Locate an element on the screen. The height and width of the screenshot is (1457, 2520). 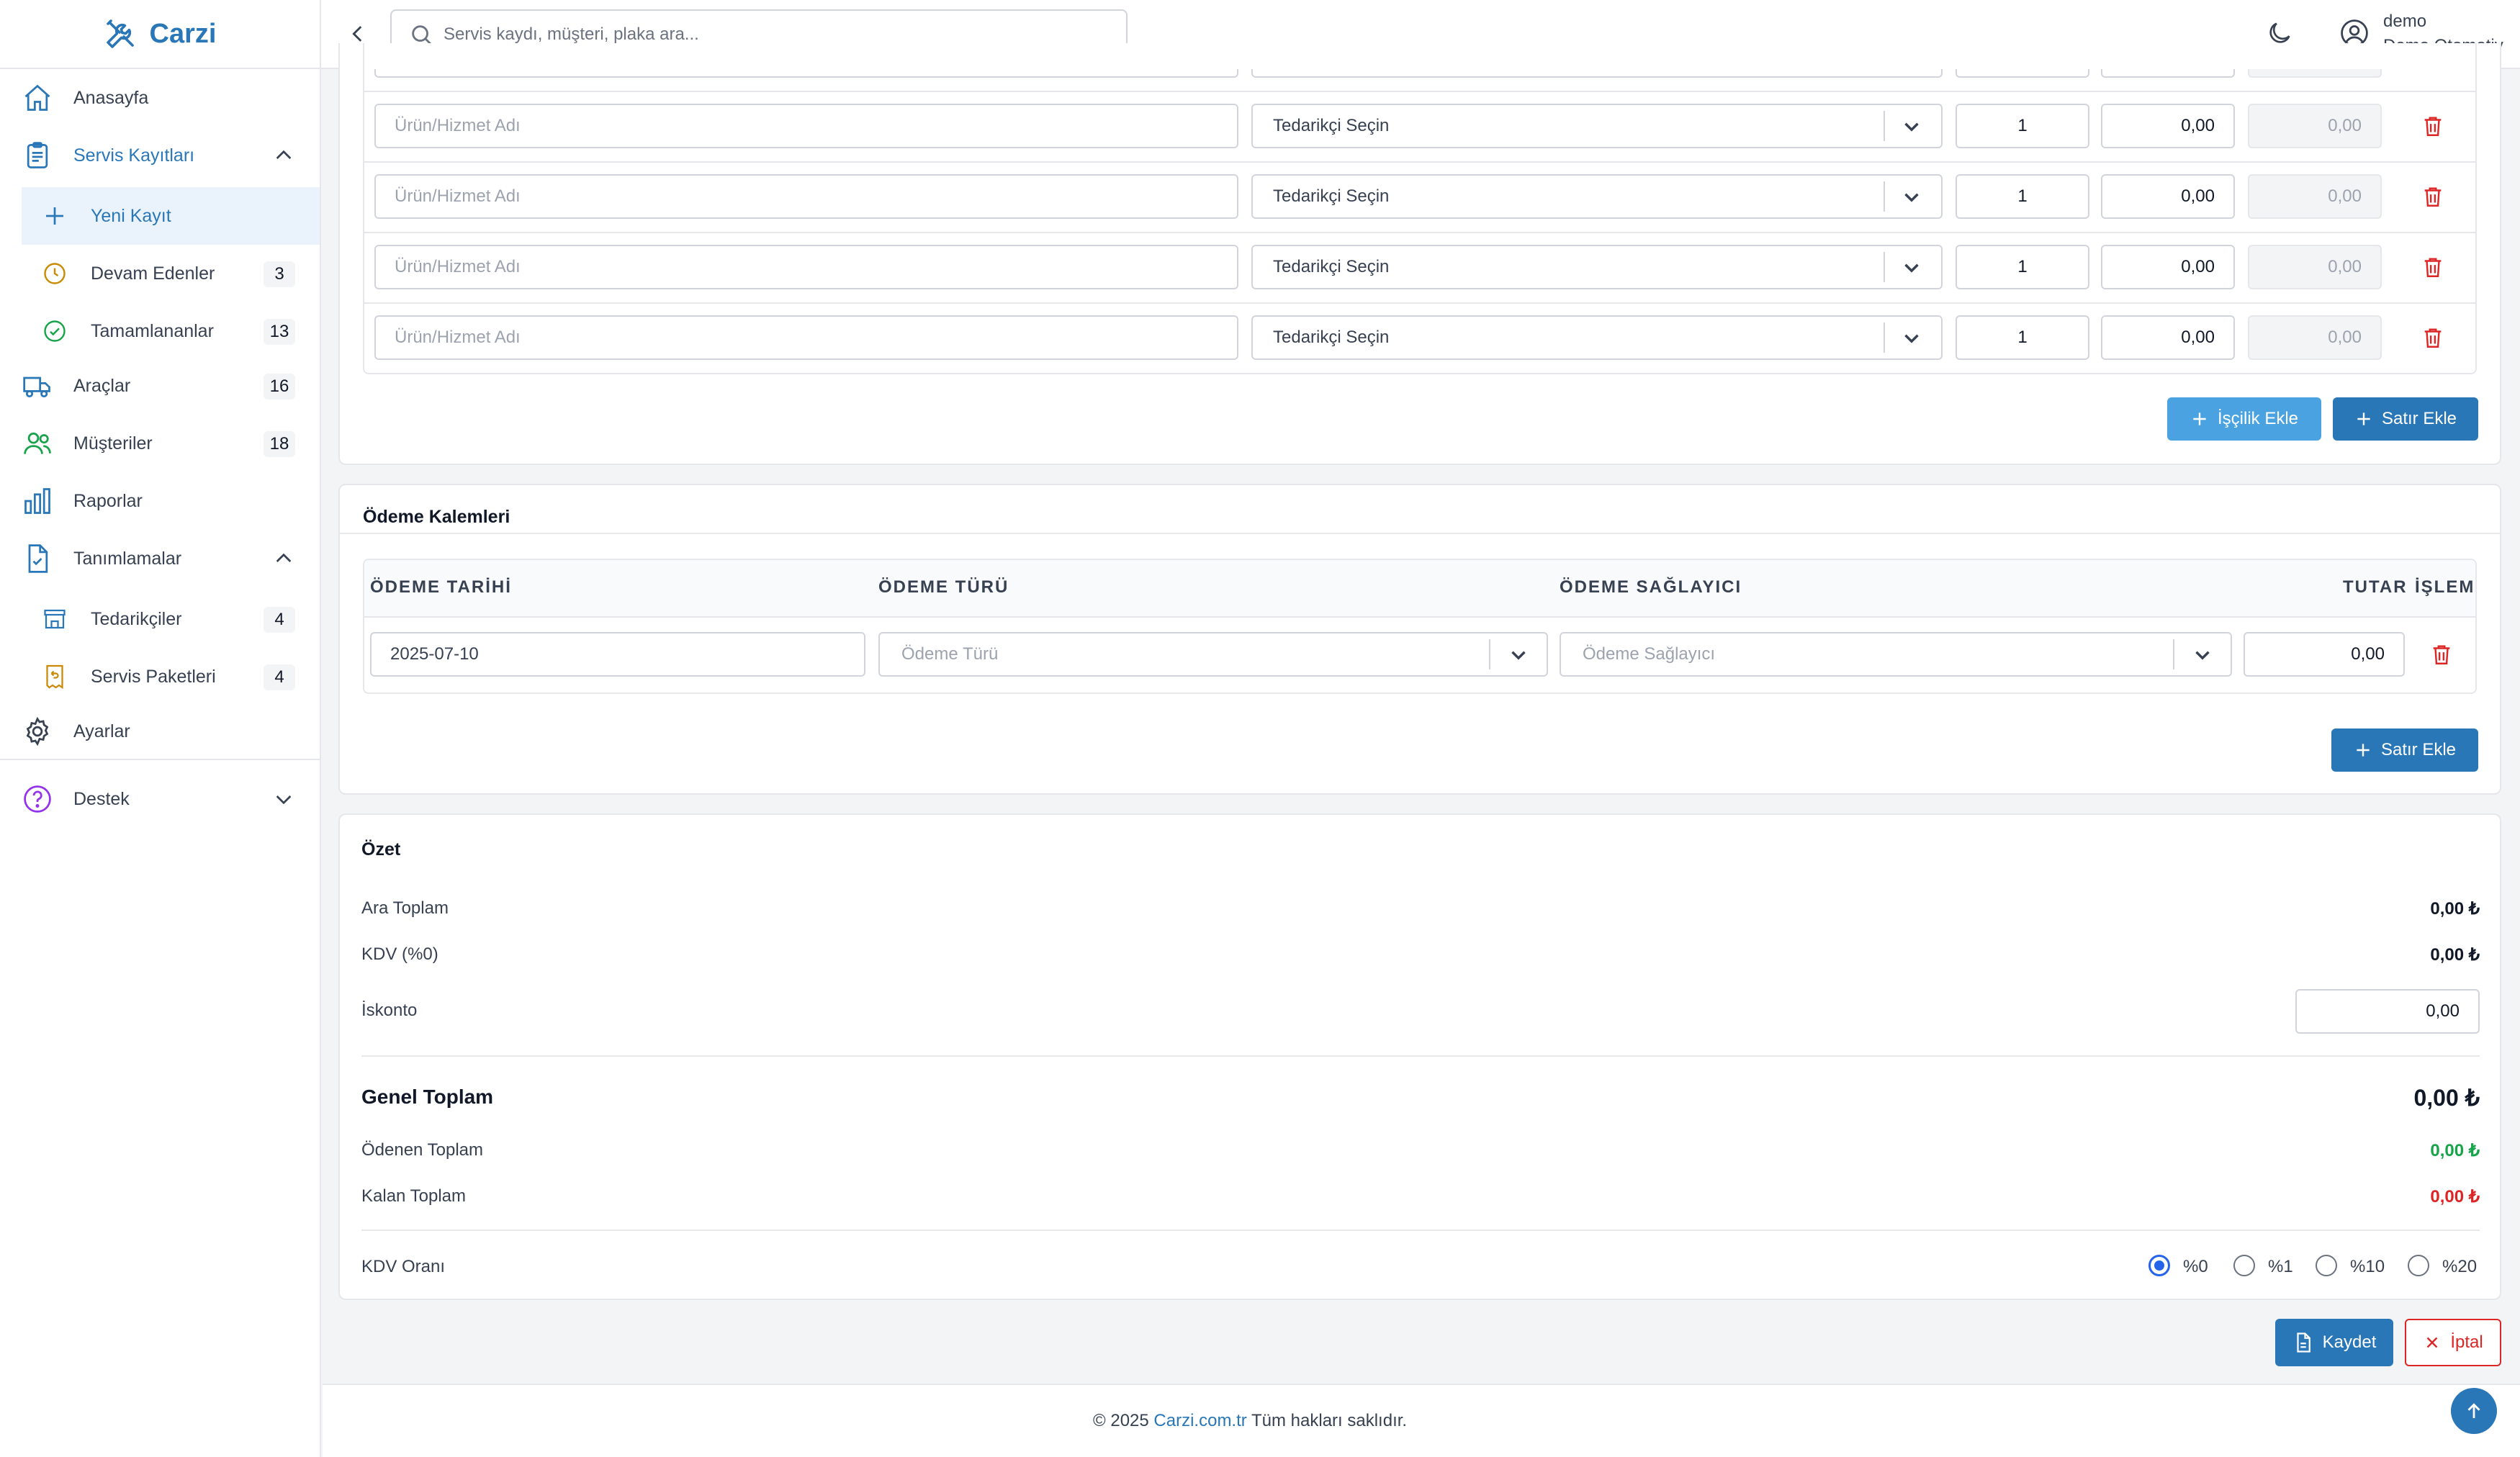
sidebar-item-label: Servis Kayıtları is located at coordinates (134, 155).